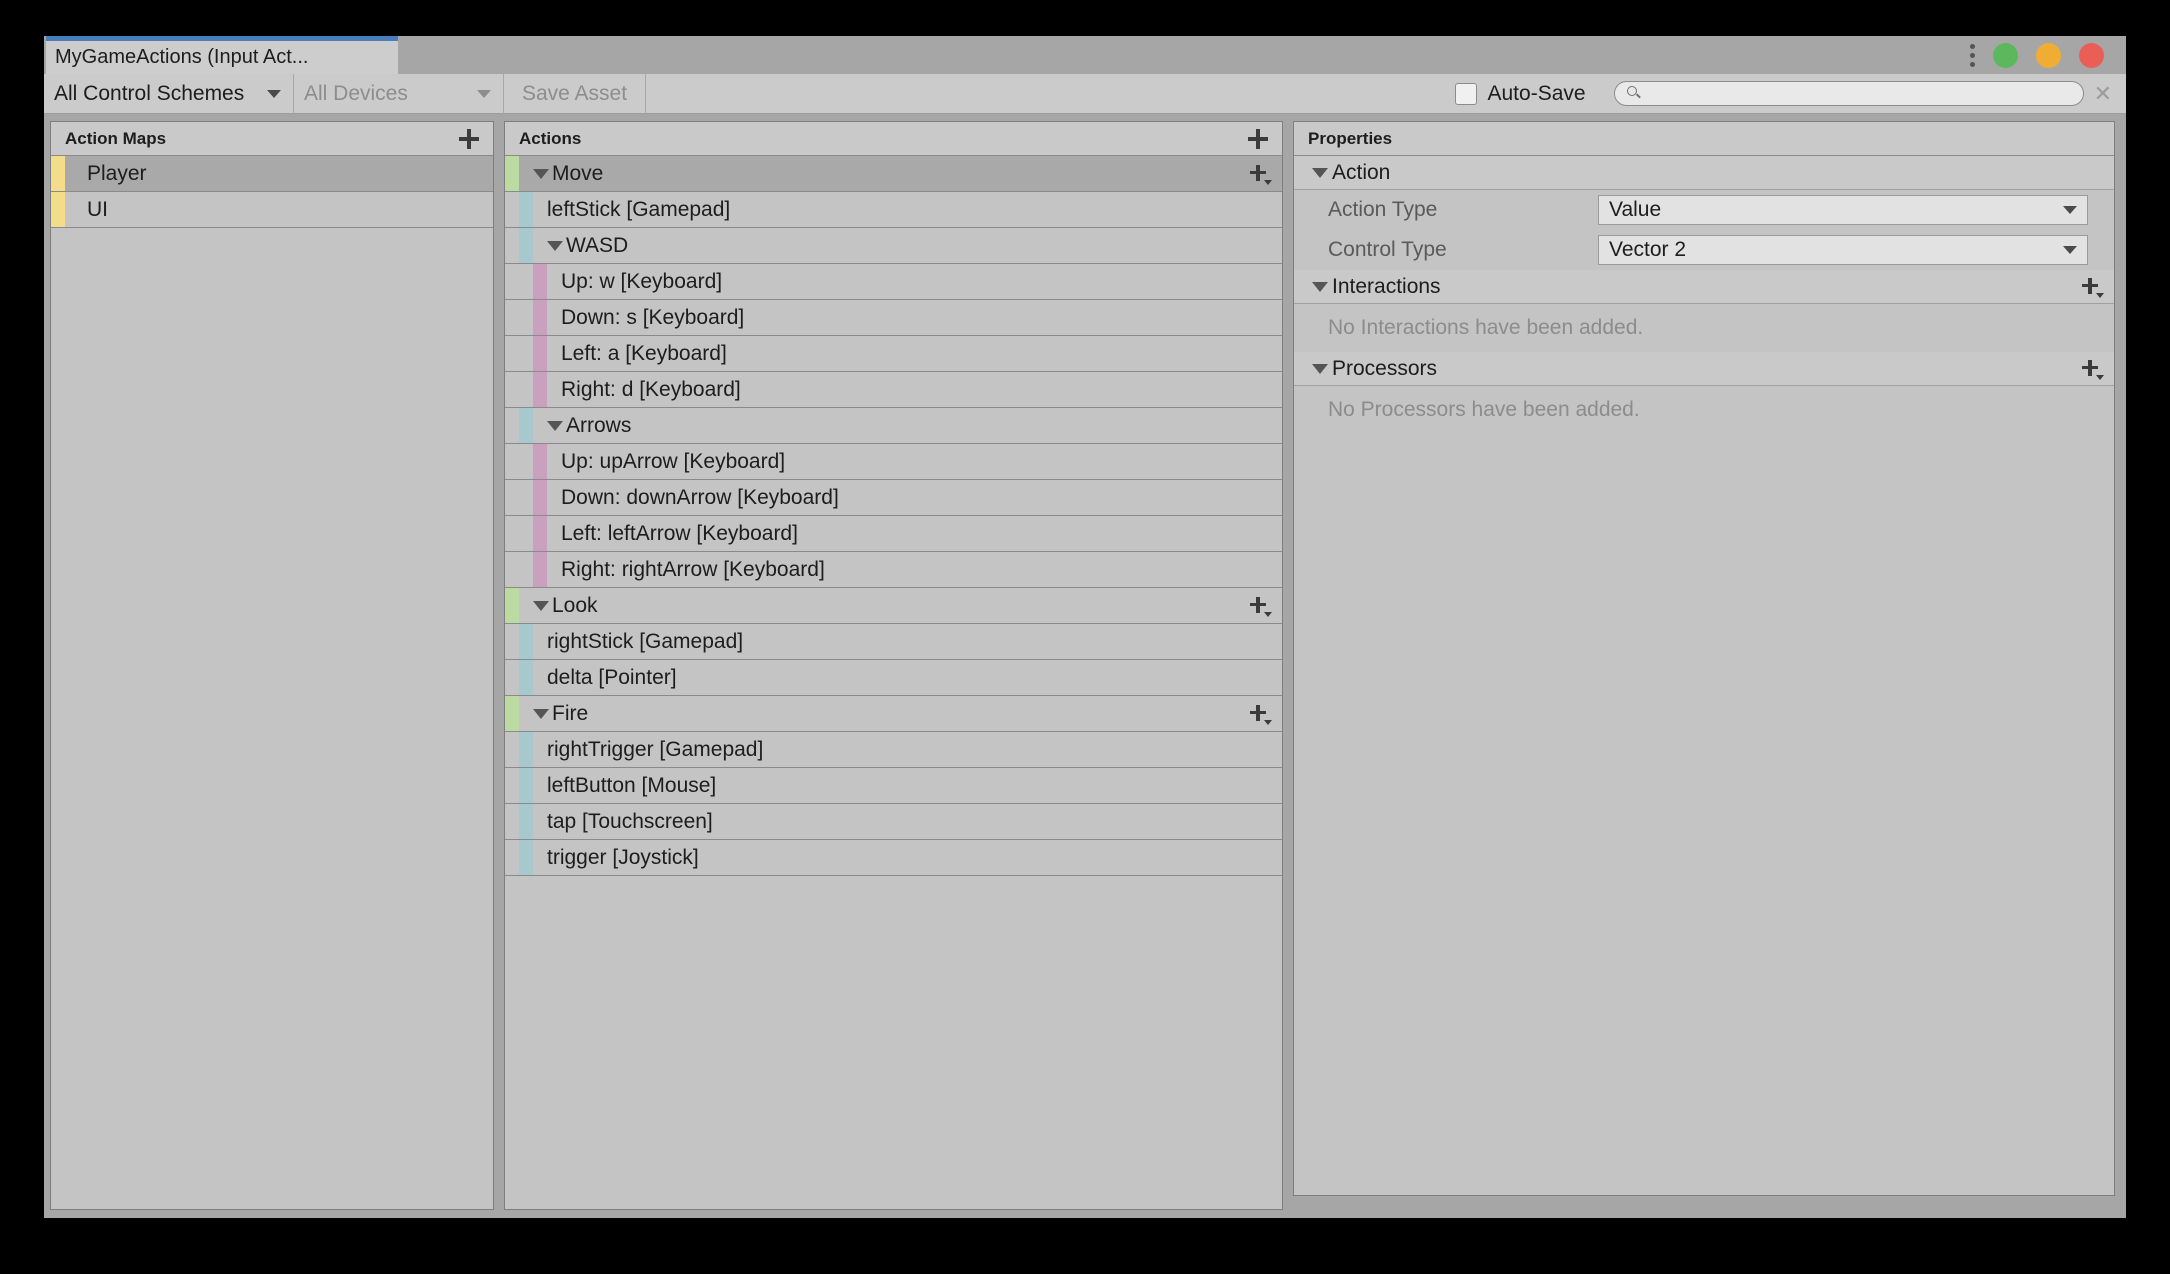  I want to click on action-tree-row: rightTrigger [Gamepad], so click(893, 750).